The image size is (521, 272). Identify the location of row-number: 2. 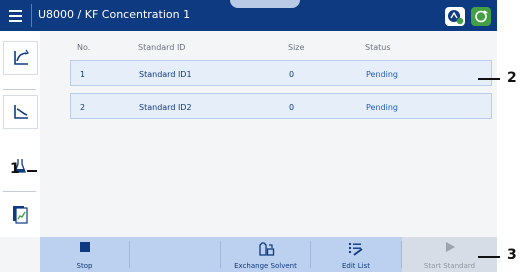
(83, 107).